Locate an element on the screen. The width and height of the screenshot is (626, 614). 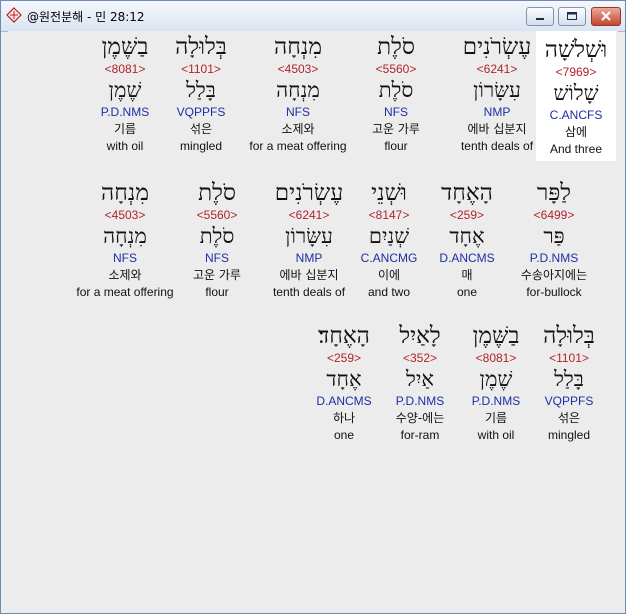
hebrew-word: בַשֶּׁמֶן is located at coordinates (125, 47).